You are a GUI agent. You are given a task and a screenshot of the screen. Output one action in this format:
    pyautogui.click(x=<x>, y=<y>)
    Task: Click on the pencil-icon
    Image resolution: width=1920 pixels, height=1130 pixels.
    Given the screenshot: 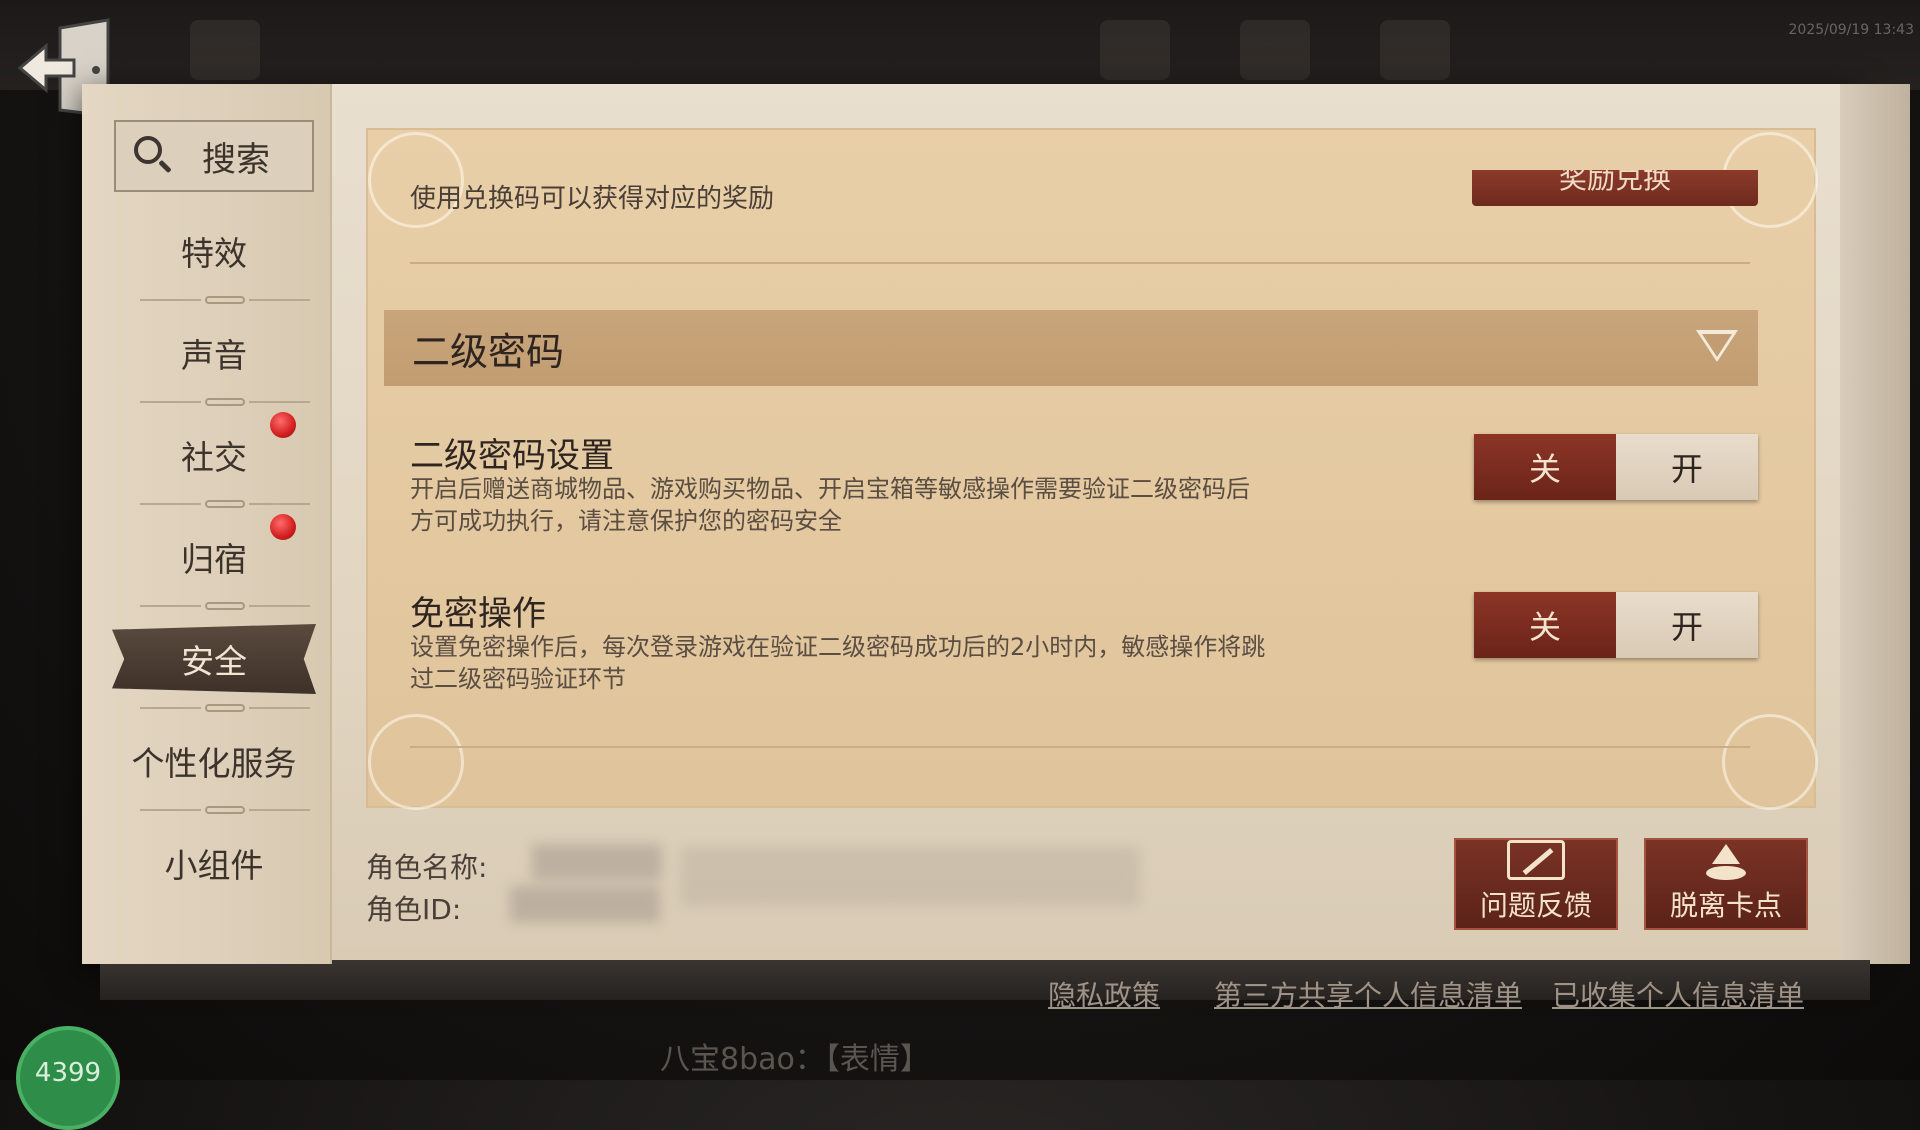 What is the action you would take?
    pyautogui.click(x=1536, y=860)
    